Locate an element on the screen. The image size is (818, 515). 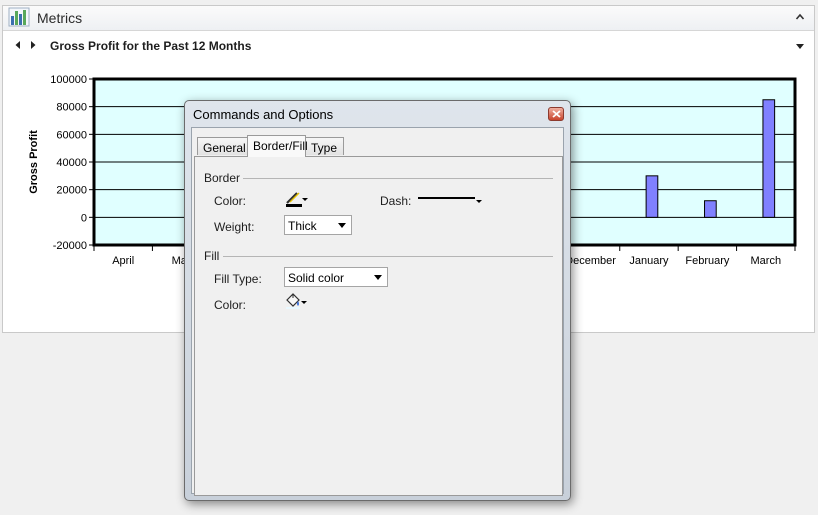
weight-label: Weight: is located at coordinates (234, 227).